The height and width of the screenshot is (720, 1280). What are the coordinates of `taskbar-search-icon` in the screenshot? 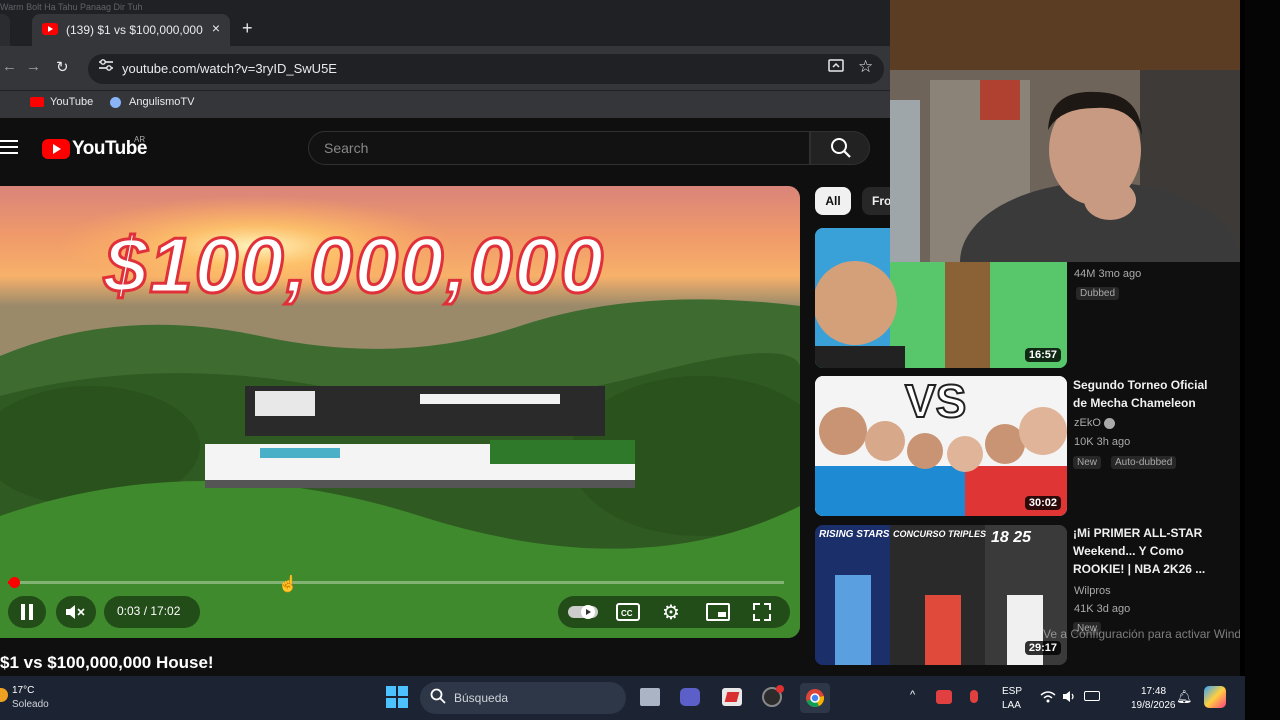 It's located at (438, 698).